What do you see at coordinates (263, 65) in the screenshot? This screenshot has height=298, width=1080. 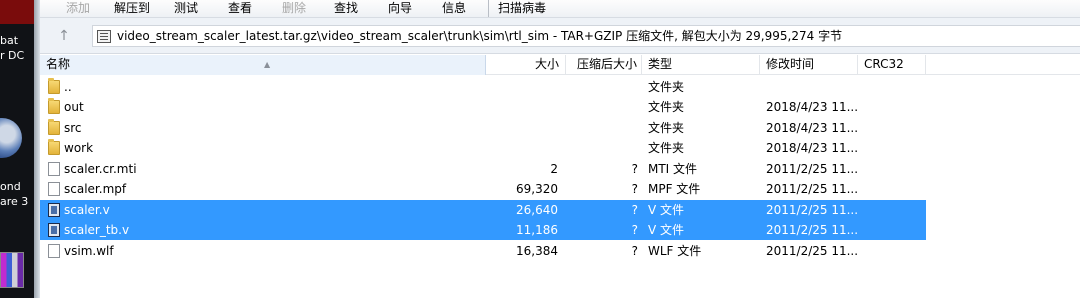 I see `column-name: 名称 ▲` at bounding box center [263, 65].